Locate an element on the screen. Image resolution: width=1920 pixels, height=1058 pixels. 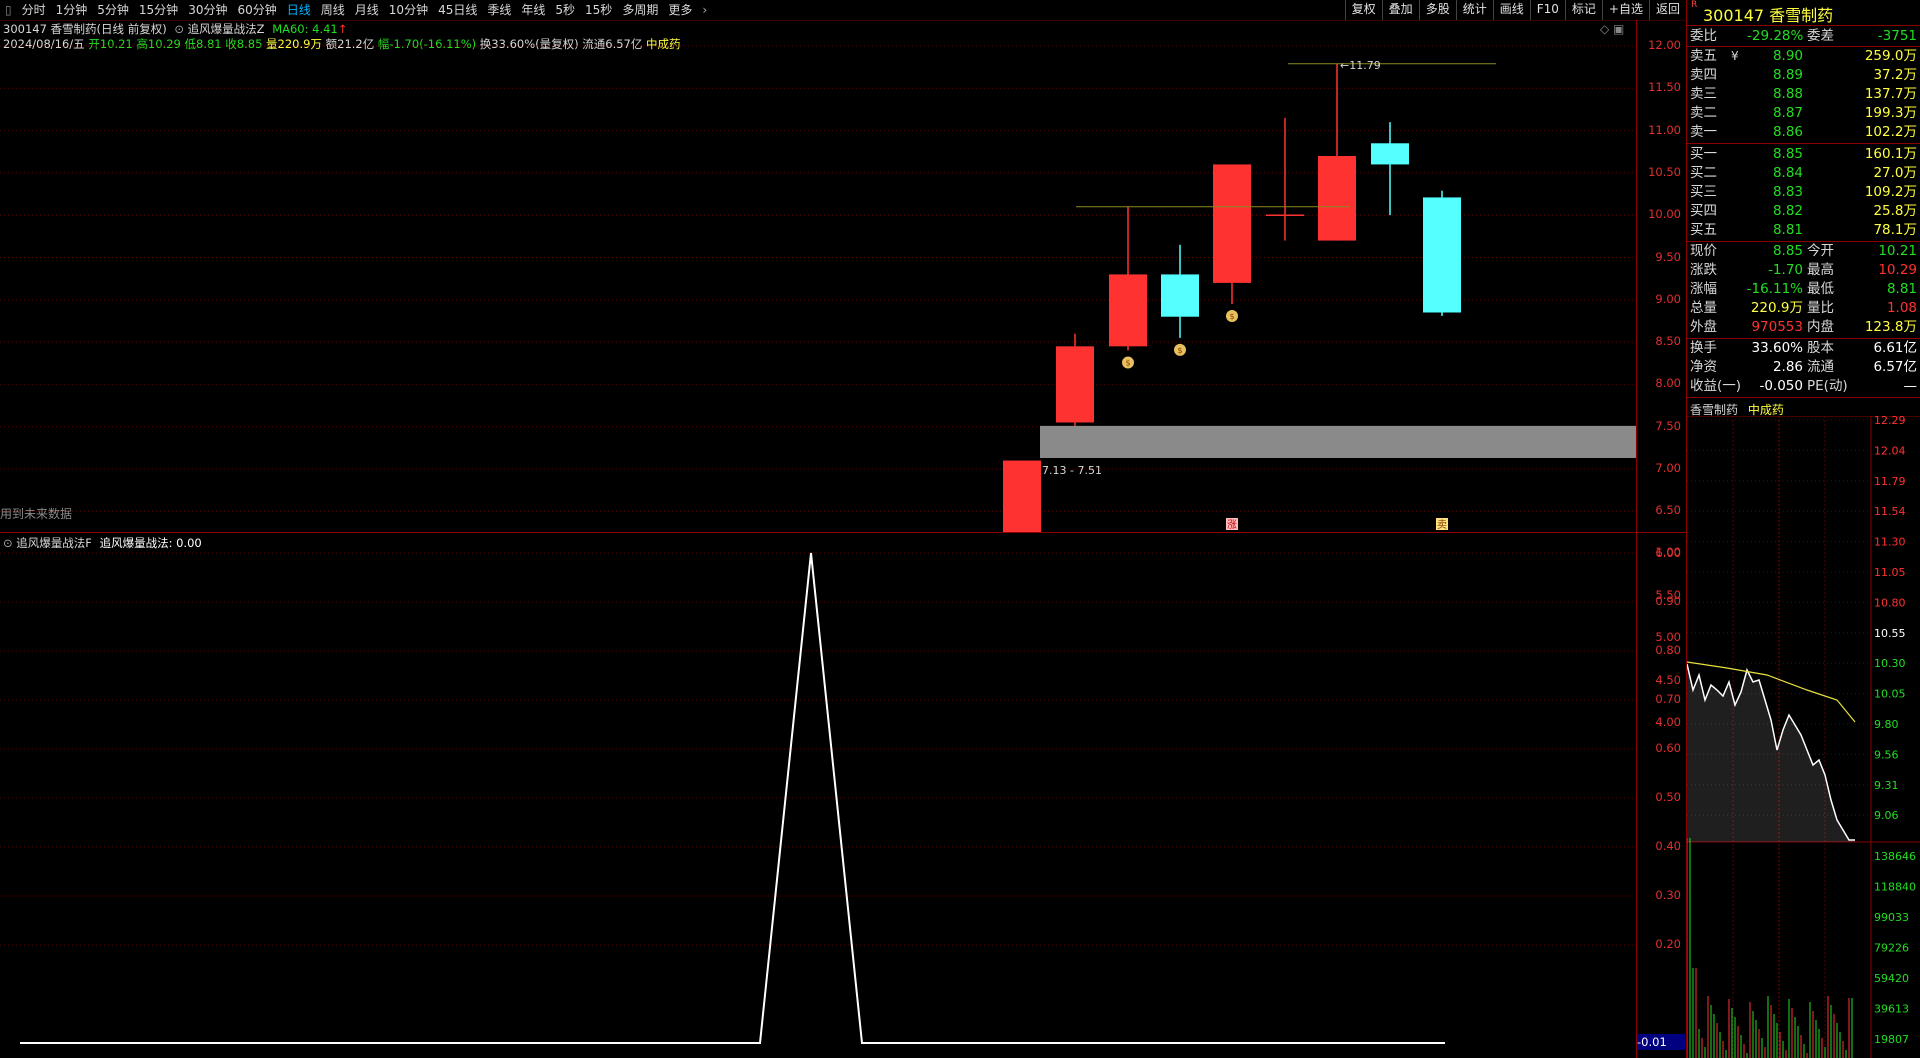
stat-label: 外盘 is located at coordinates (1703, 327).